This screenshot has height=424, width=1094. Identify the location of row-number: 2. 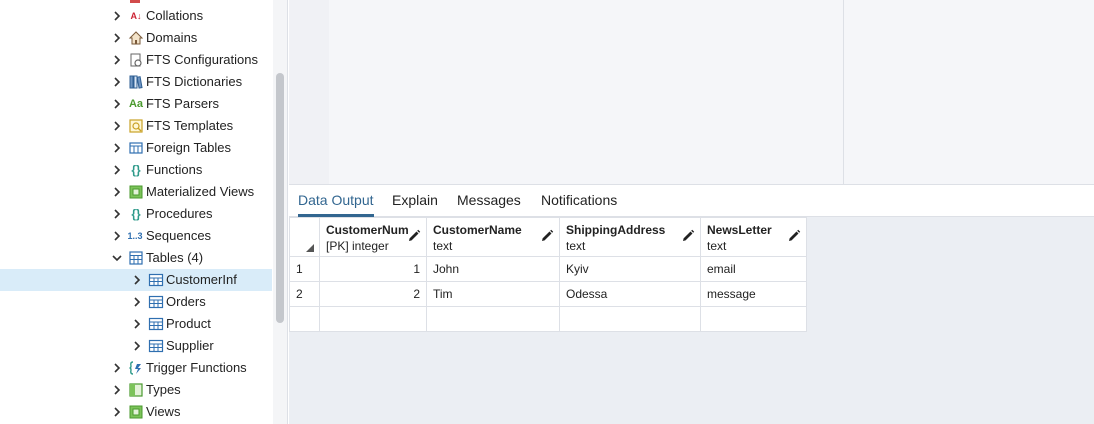
(304, 294).